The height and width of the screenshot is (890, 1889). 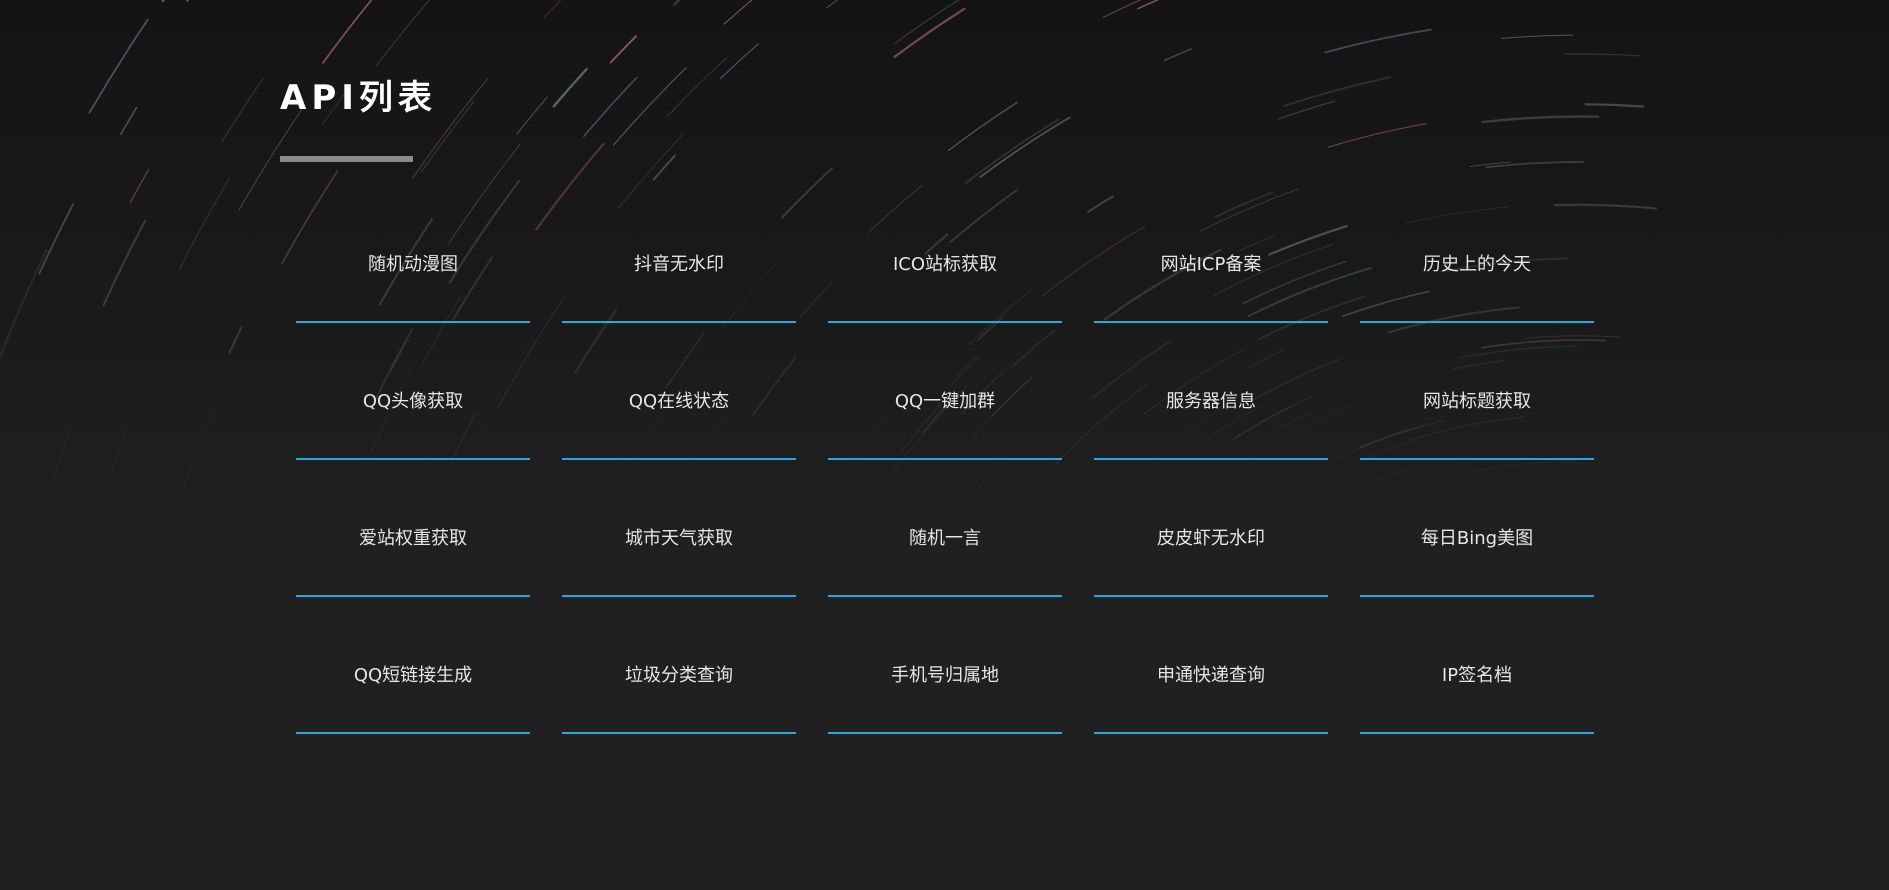 I want to click on api-item-random-anime-image: 随机动漫图, so click(x=413, y=272).